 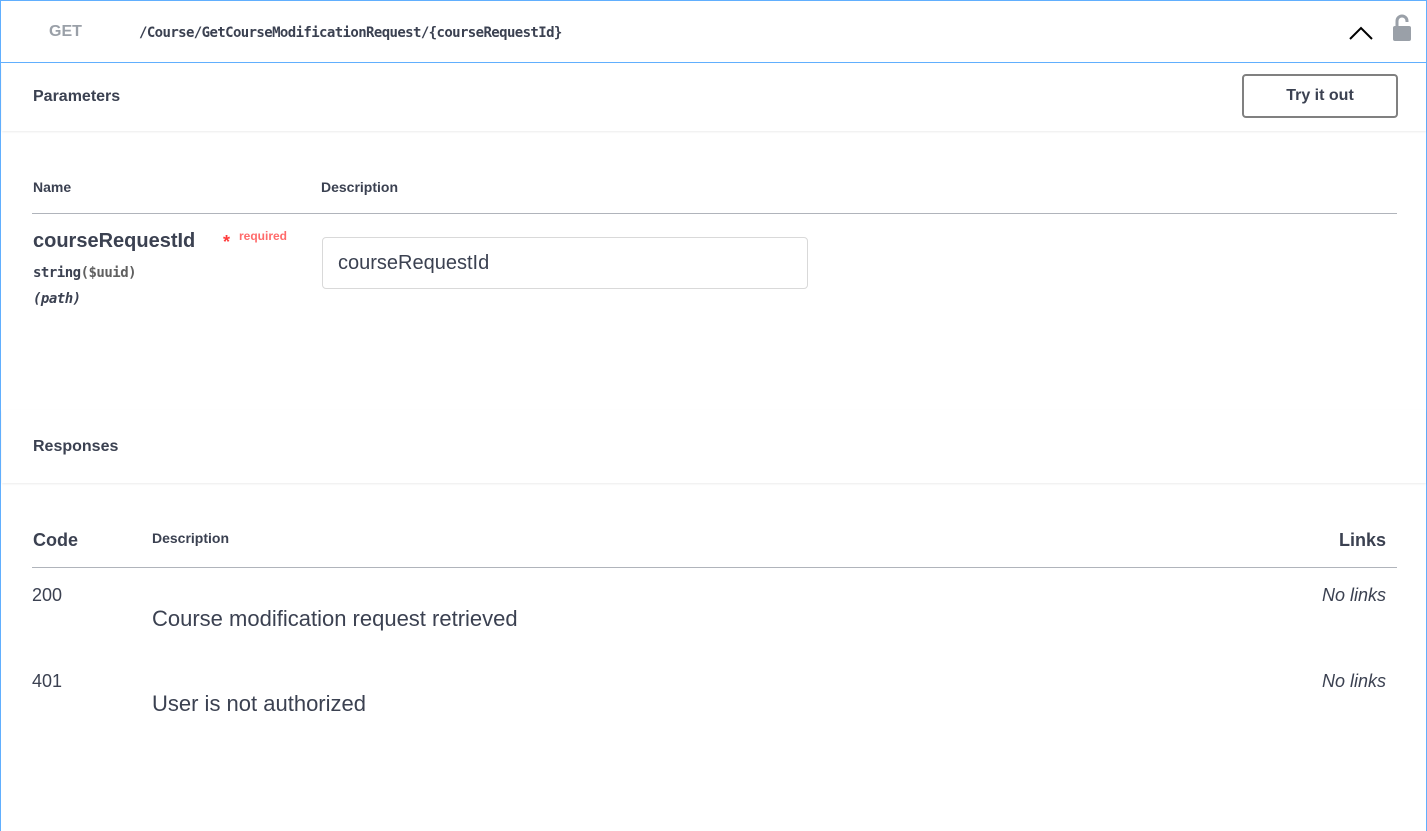 What do you see at coordinates (57, 273) in the screenshot?
I see `parameter-type-name: string` at bounding box center [57, 273].